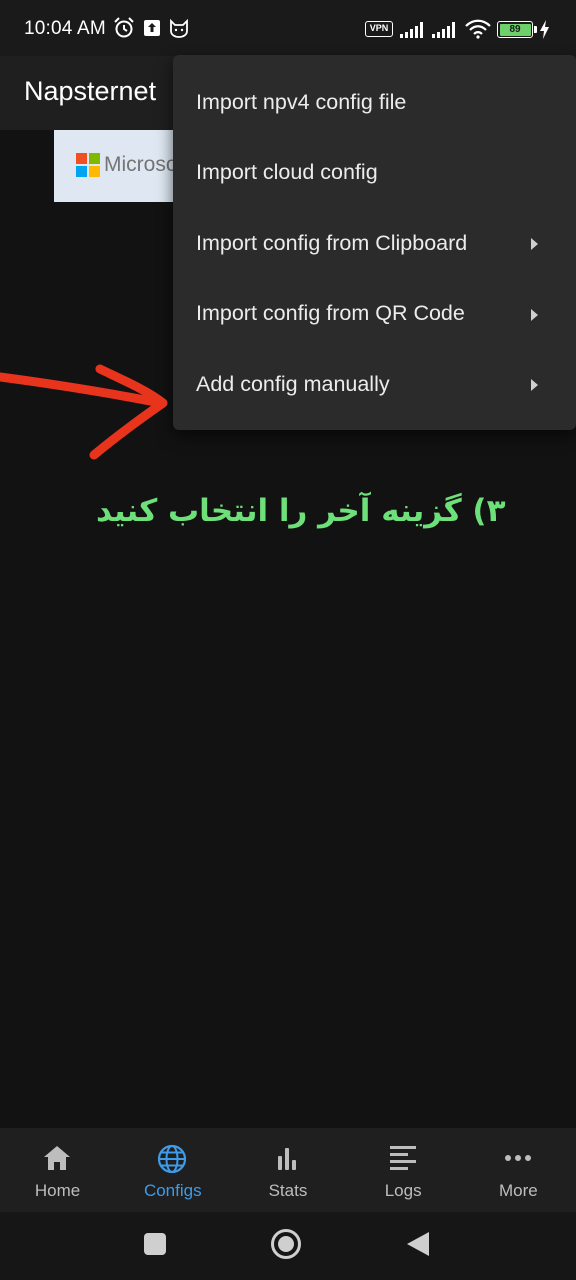 Image resolution: width=576 pixels, height=1280 pixels. I want to click on microsoft-logo-icon, so click(88, 165).